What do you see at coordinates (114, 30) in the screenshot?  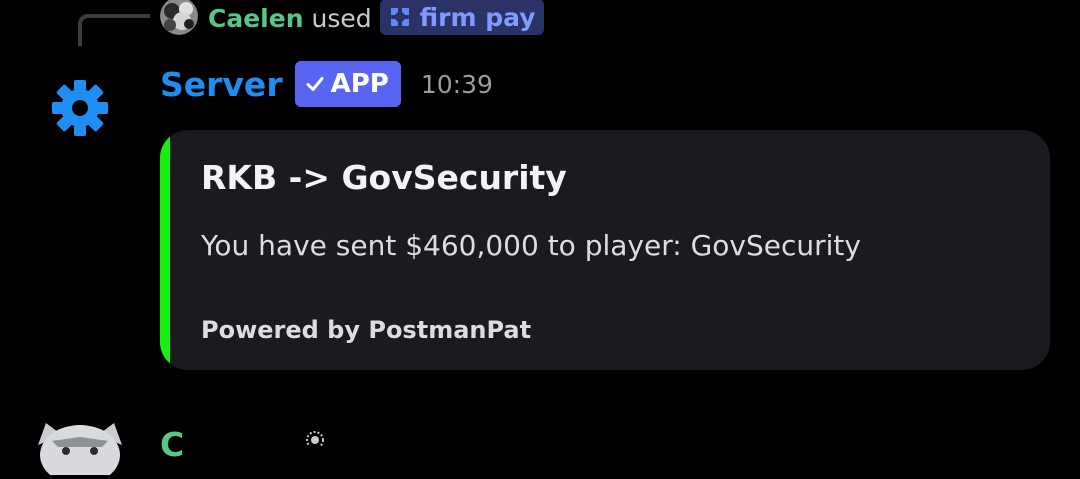 I see `reply-connector-line` at bounding box center [114, 30].